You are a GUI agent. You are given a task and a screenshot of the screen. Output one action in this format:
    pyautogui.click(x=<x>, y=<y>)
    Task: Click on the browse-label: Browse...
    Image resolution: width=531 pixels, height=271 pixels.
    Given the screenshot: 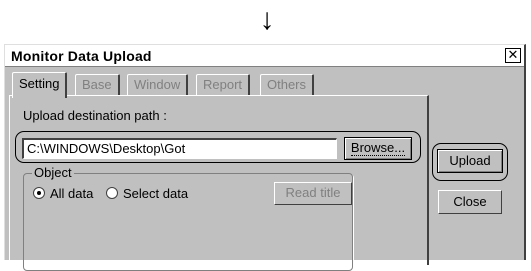 What is the action you would take?
    pyautogui.click(x=378, y=148)
    